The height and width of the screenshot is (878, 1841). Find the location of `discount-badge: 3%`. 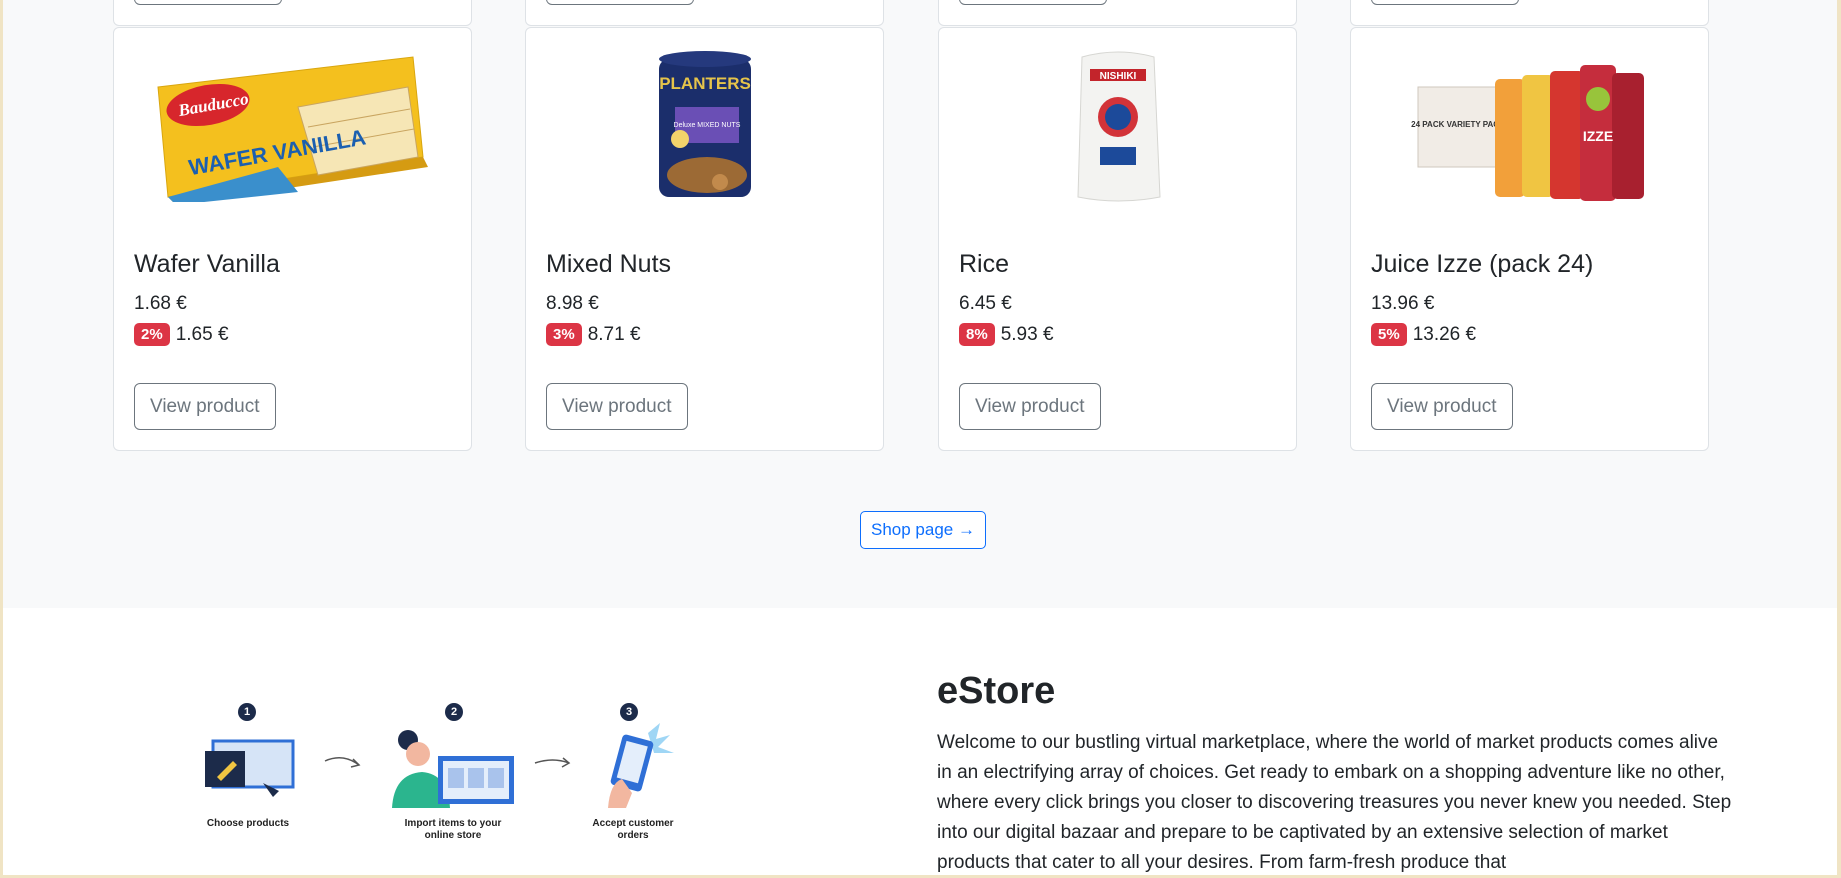

discount-badge: 3% is located at coordinates (564, 334).